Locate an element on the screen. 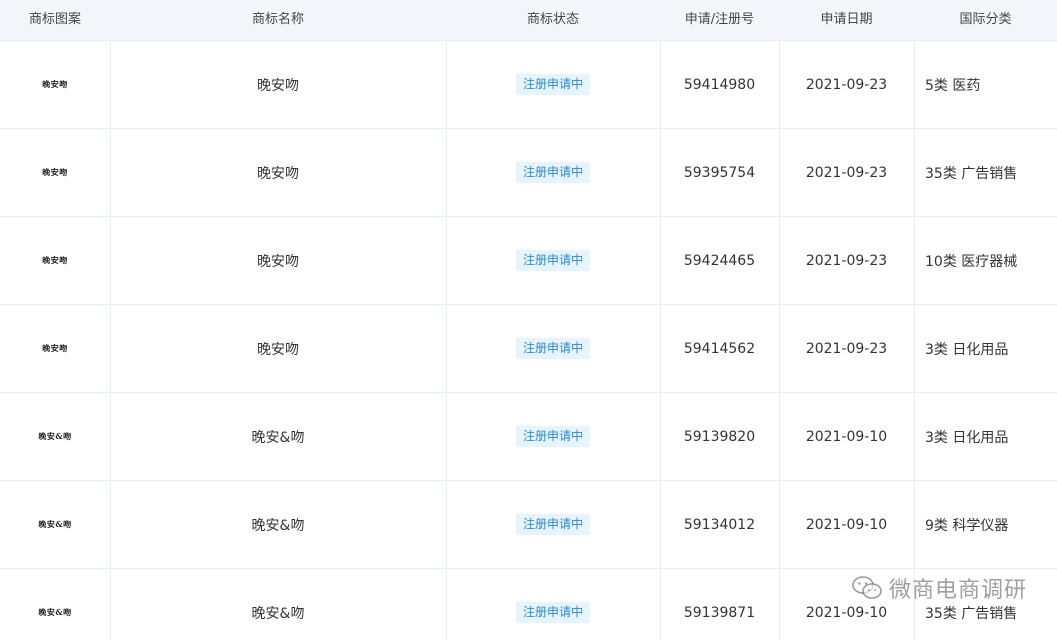  registration-number: 59424465 is located at coordinates (719, 260).